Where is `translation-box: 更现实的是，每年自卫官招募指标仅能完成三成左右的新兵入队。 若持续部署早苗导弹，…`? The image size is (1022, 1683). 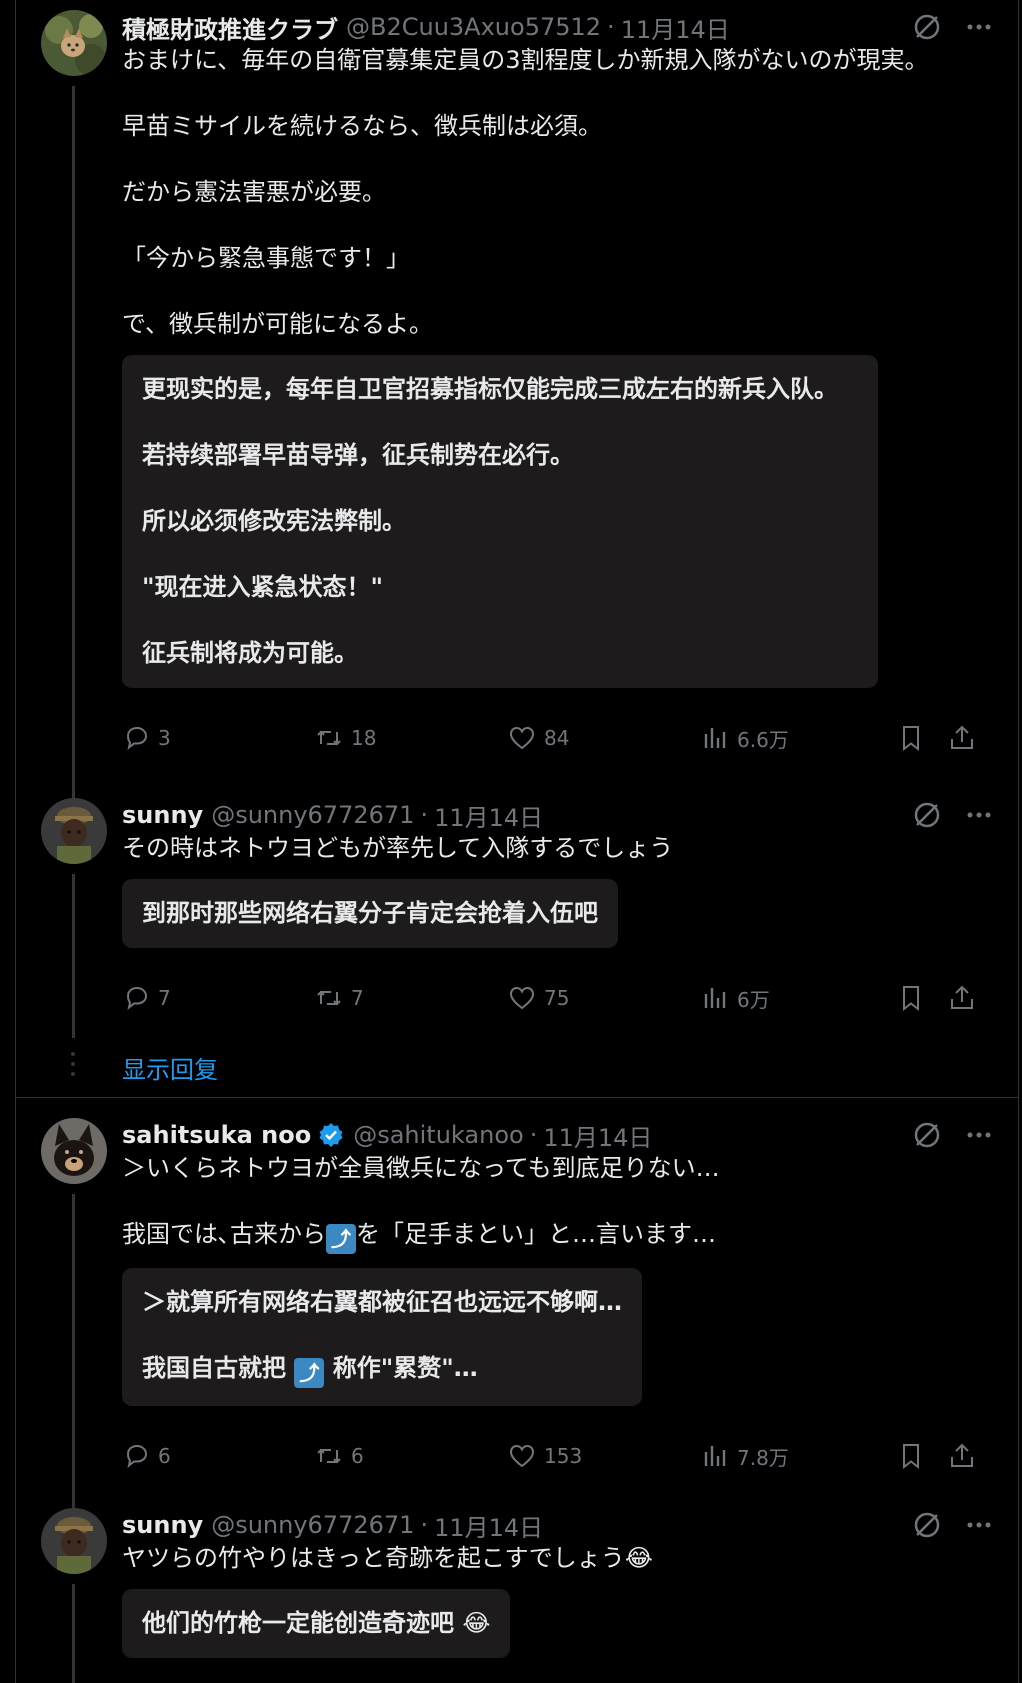
translation-box: 更现实的是，每年自卫官招募指标仅能完成三成左右的新兵入队。 若持续部署早苗导弹，… is located at coordinates (500, 521).